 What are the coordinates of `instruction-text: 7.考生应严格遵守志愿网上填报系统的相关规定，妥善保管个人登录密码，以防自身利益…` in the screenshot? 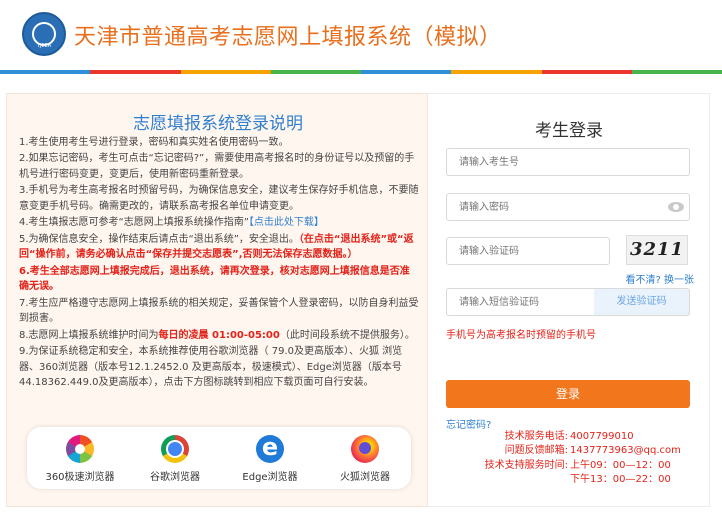 It's located at (219, 311).